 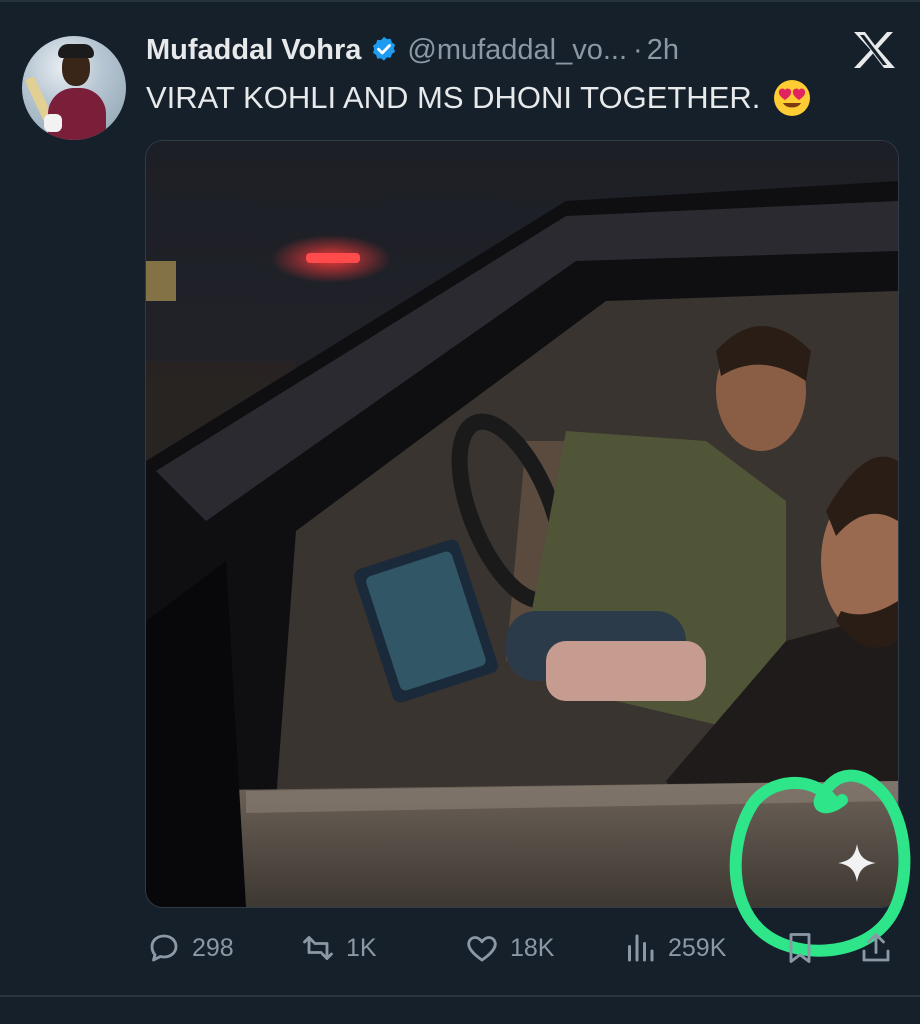 I want to click on bottom-divider, so click(x=460, y=996).